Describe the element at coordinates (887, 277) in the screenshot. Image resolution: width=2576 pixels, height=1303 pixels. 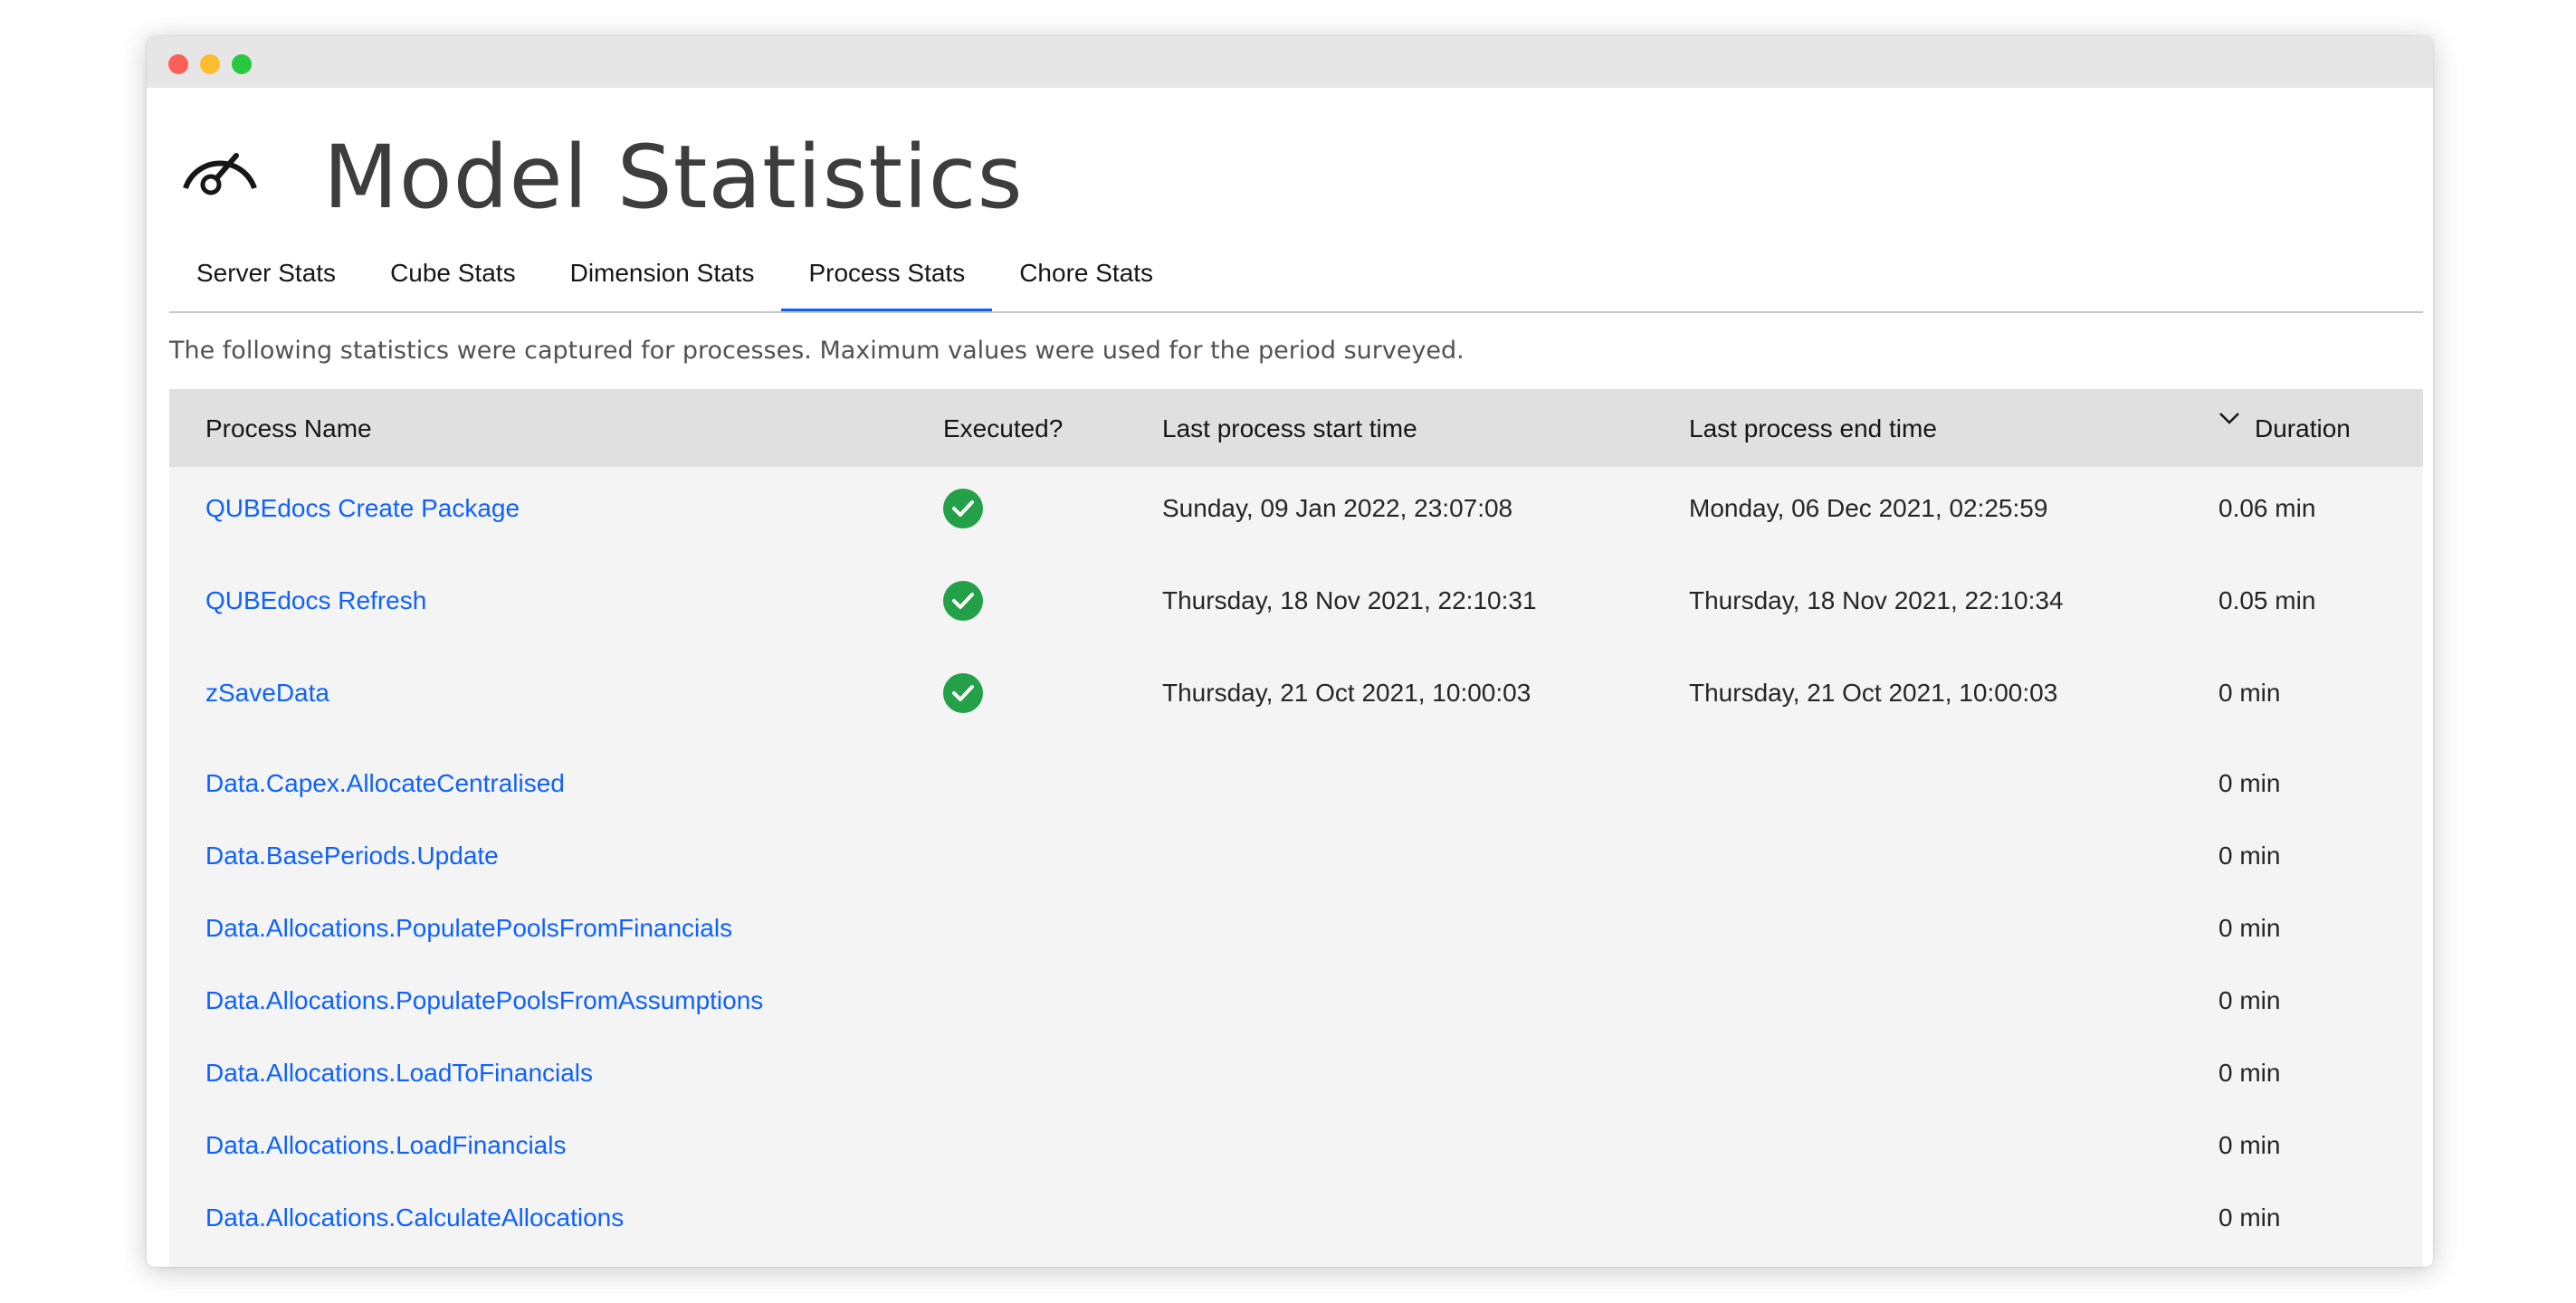
I see `tab-process-stats: Process Stats` at that location.